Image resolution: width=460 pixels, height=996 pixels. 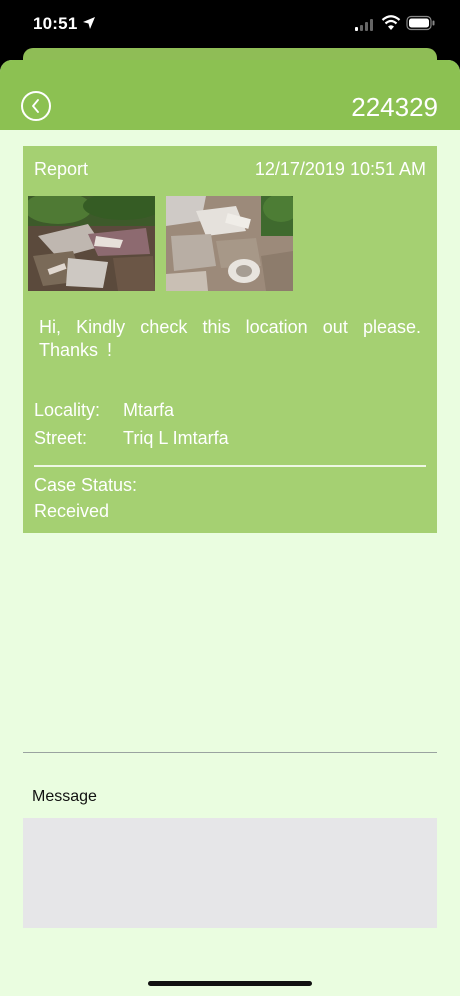 What do you see at coordinates (230, 26) in the screenshot?
I see `status-bar: 10:51` at bounding box center [230, 26].